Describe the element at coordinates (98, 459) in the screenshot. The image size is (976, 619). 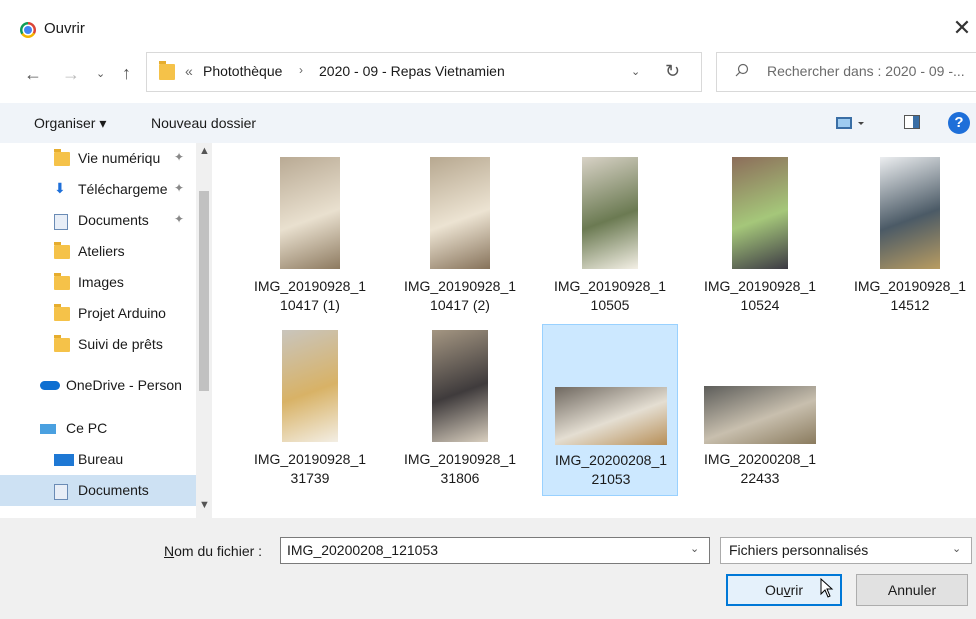
I see `sidebar-item: Bureau` at that location.